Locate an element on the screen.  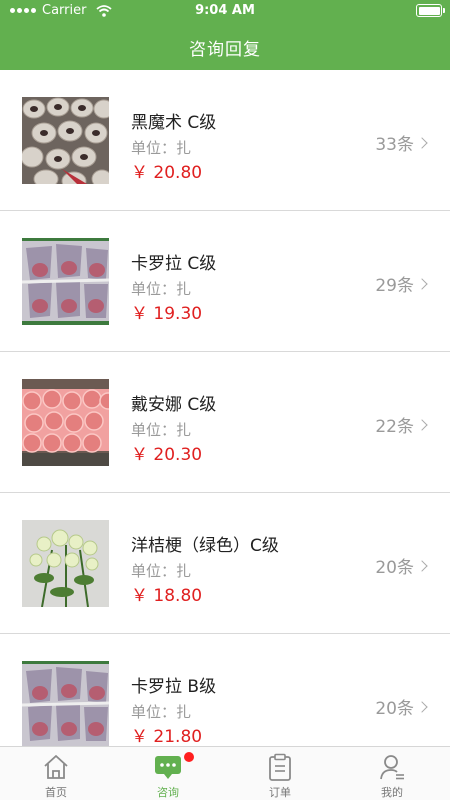
chat-icon is located at coordinates (168, 767).